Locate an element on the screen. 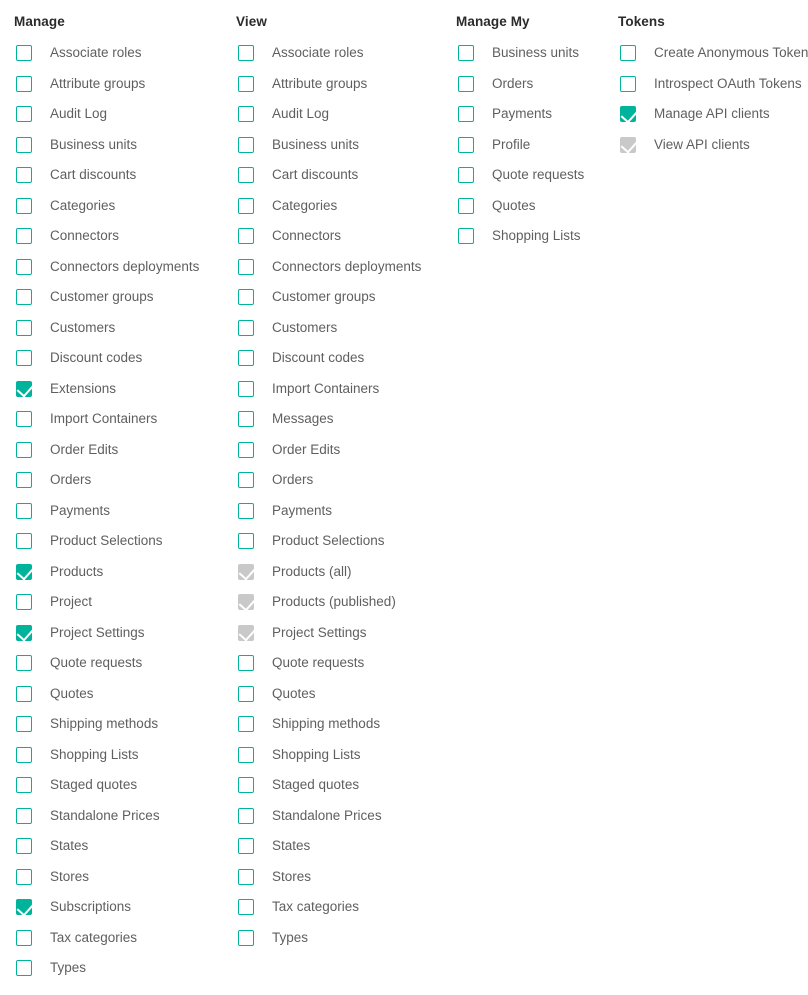 The height and width of the screenshot is (995, 808). permission-option-row: Tax categories is located at coordinates (126, 938).